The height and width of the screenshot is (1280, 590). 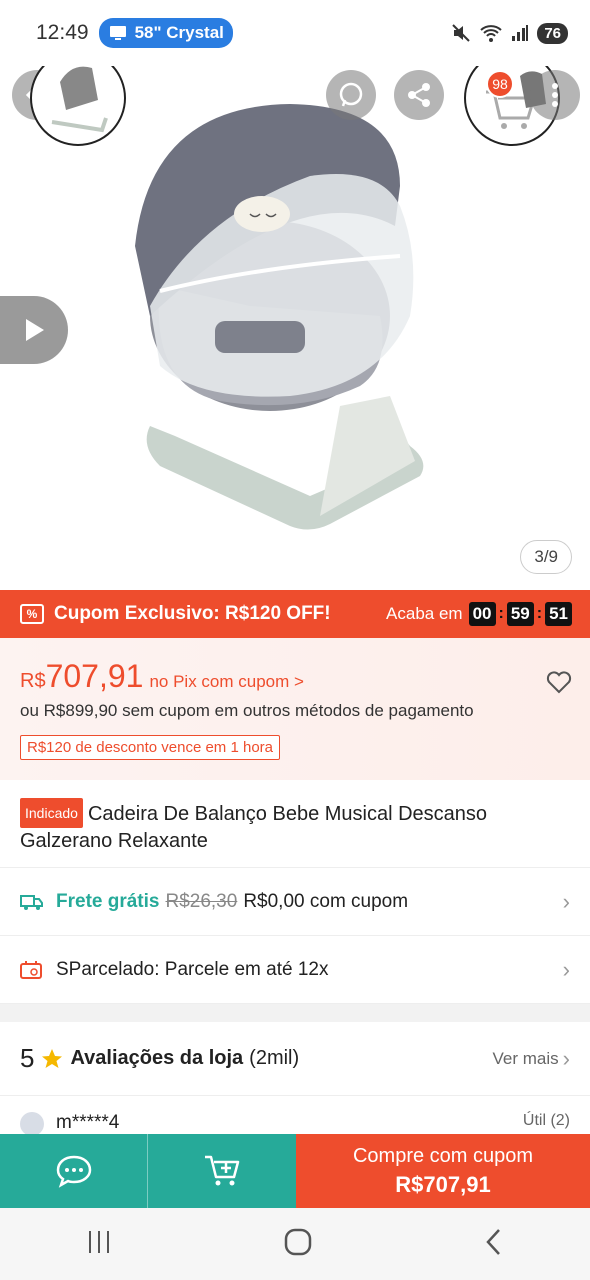 I want to click on share-icon, so click(x=419, y=95).